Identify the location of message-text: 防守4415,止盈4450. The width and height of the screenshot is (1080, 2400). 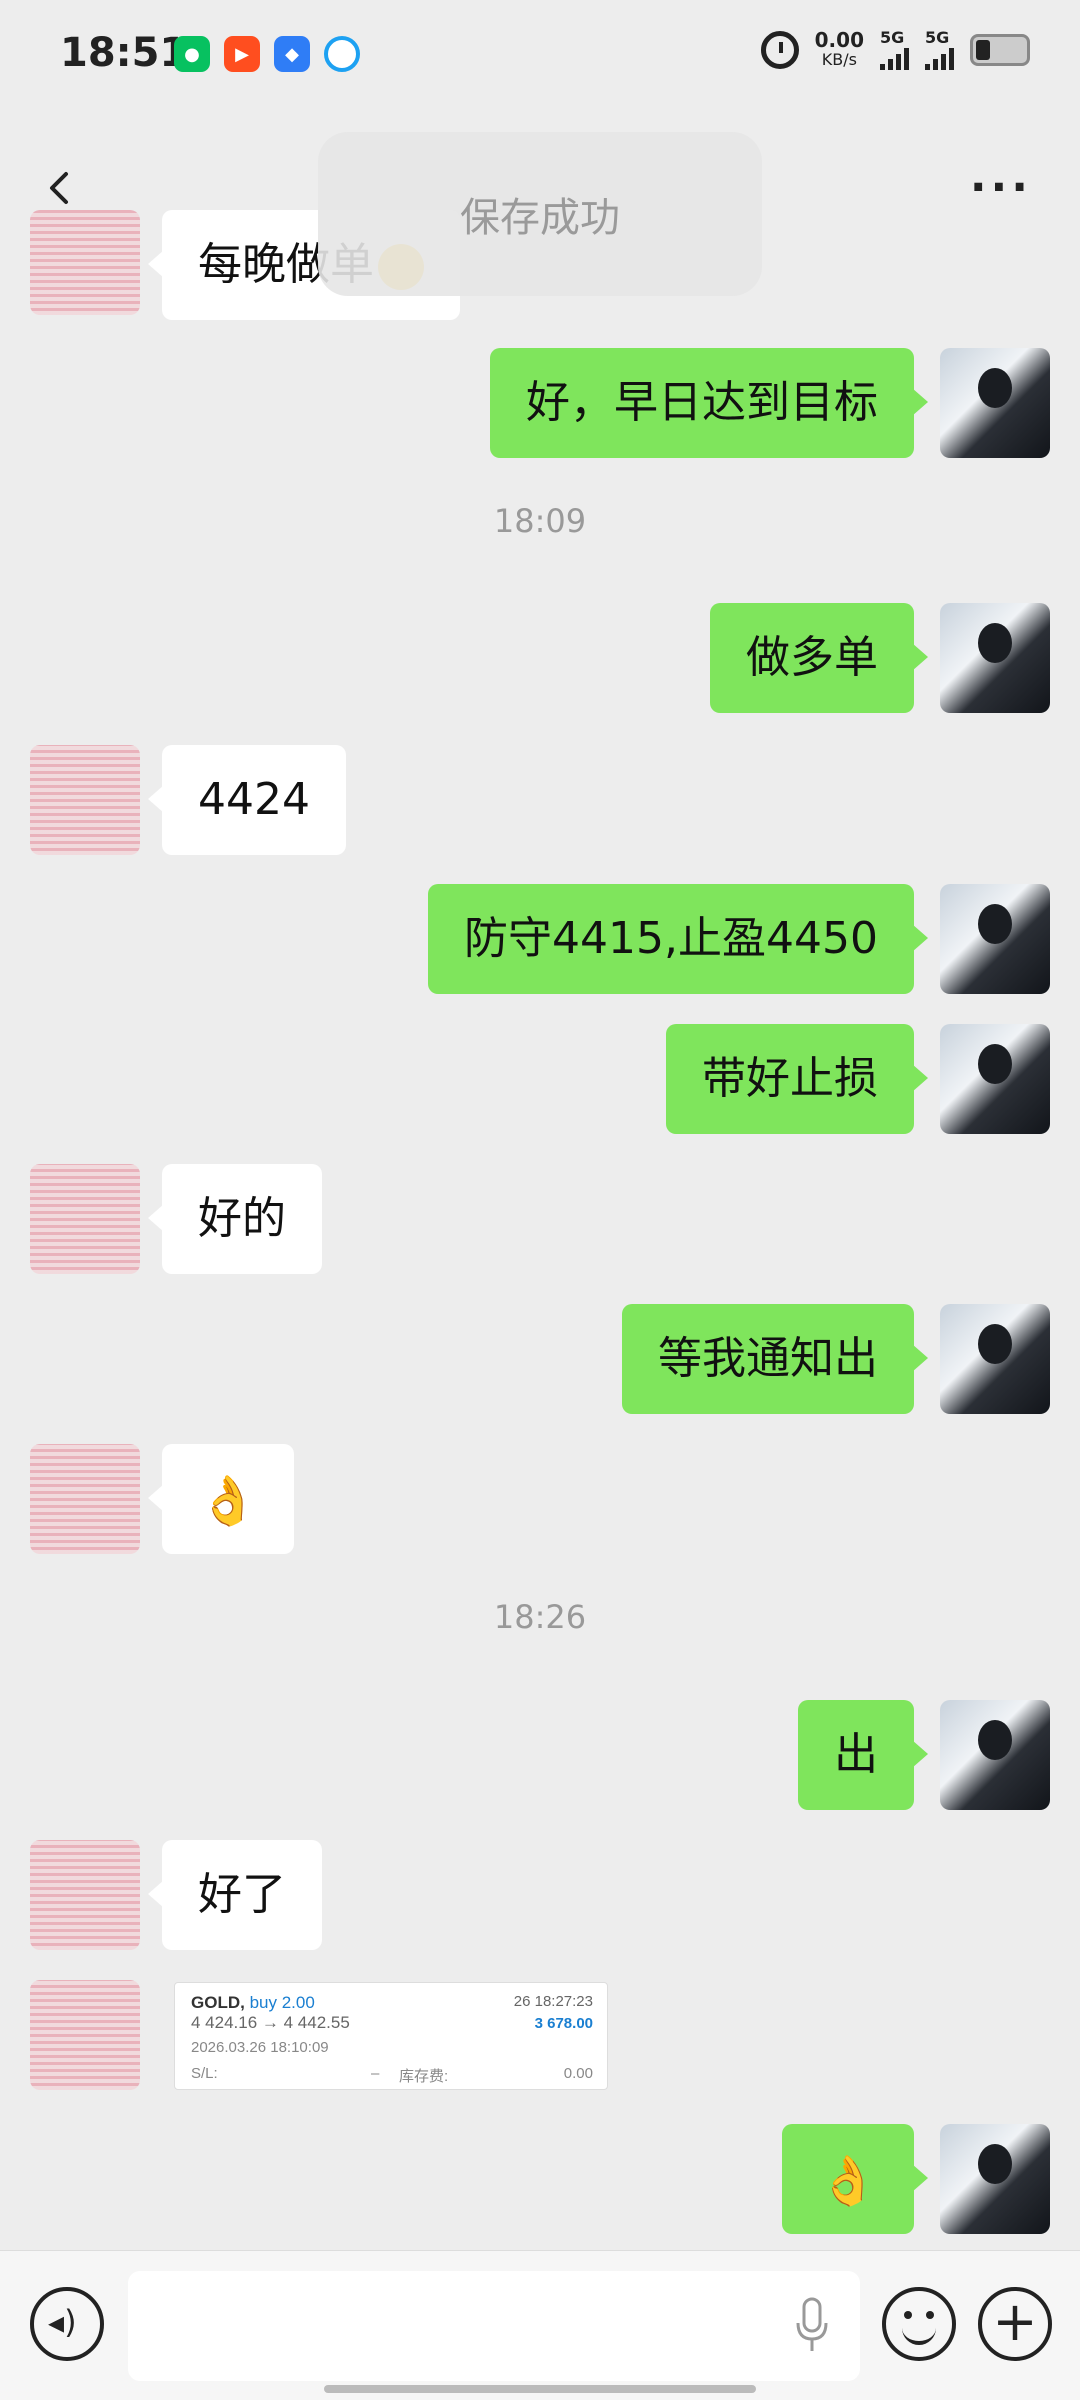
(671, 938).